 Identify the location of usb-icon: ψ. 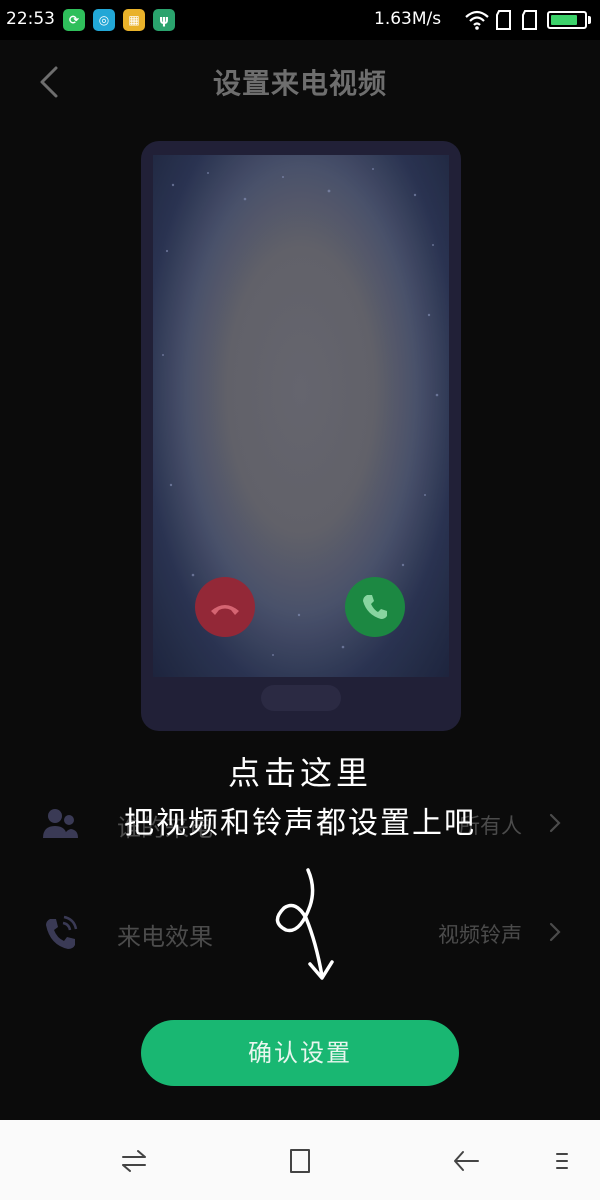
(164, 20).